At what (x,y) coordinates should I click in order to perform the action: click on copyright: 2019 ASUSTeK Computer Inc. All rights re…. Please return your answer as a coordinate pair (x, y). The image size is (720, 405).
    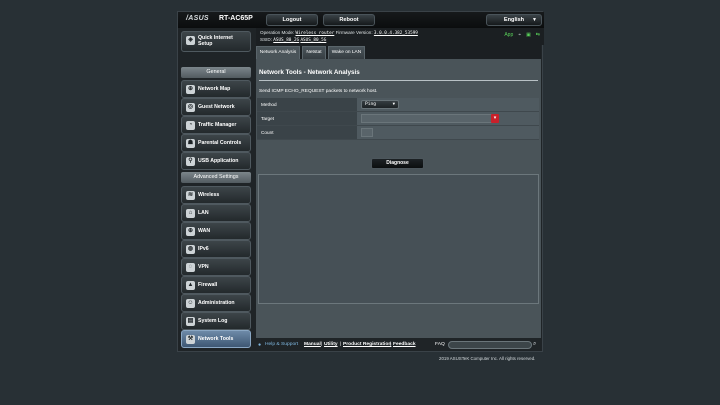
    Looking at the image, I should click on (487, 358).